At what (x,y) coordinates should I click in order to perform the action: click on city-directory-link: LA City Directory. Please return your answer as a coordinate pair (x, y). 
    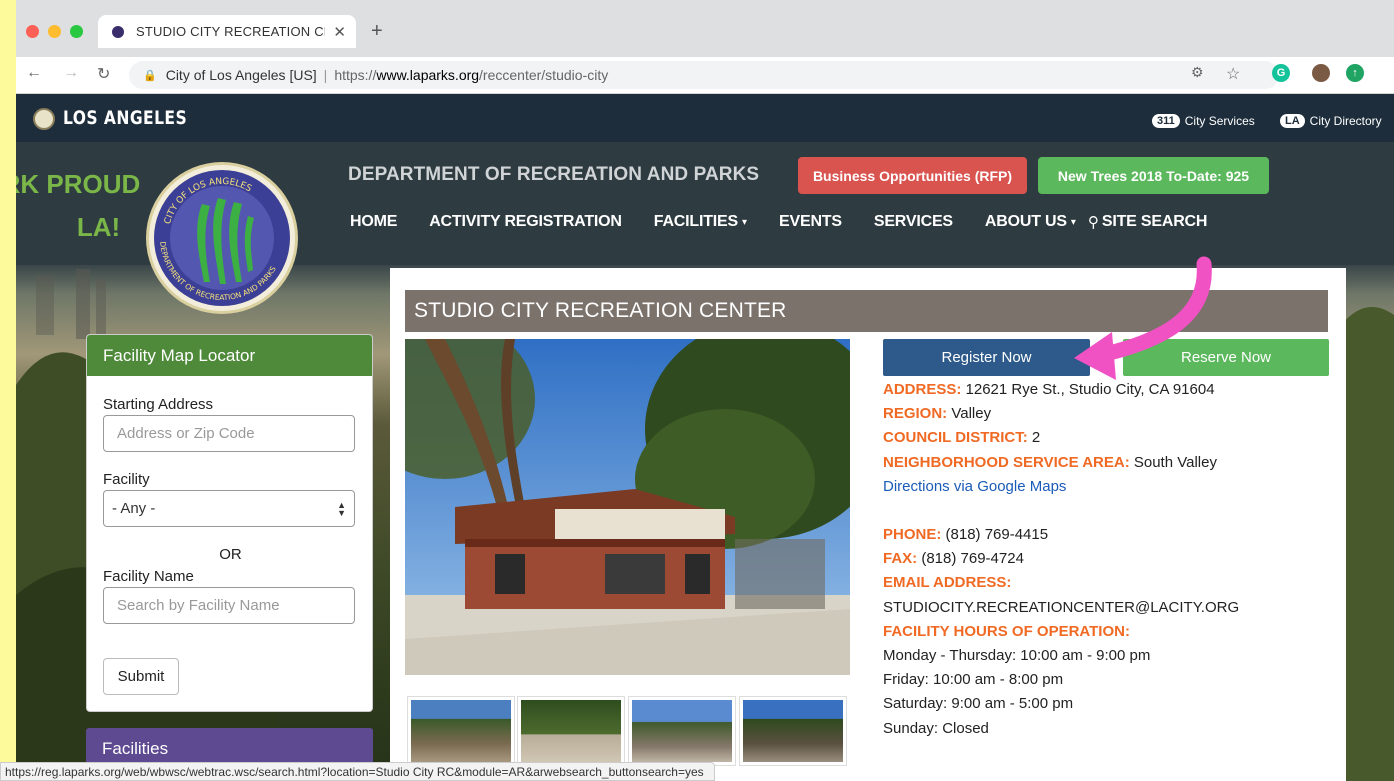
    Looking at the image, I should click on (1331, 121).